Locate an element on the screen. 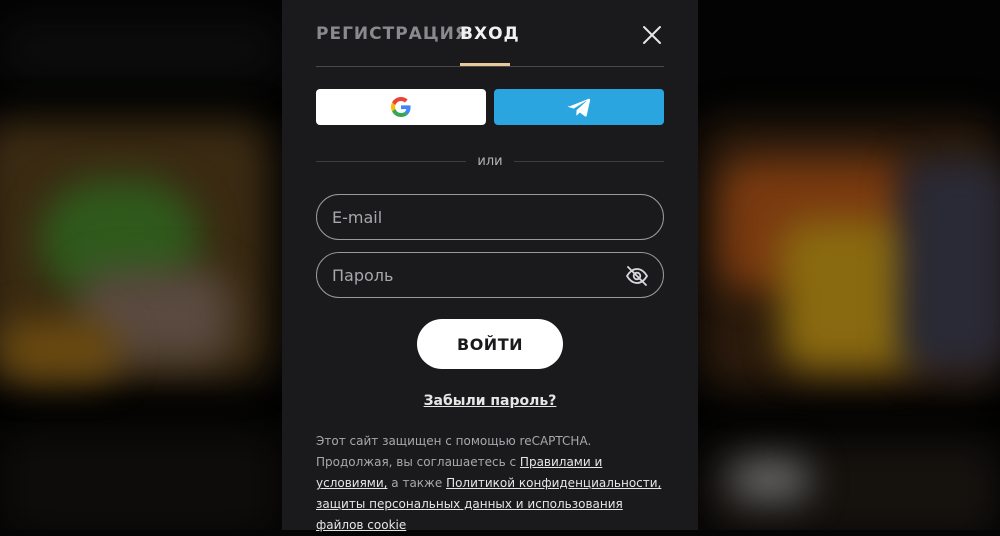 The image size is (1000, 536). telegram-login-button is located at coordinates (579, 107).